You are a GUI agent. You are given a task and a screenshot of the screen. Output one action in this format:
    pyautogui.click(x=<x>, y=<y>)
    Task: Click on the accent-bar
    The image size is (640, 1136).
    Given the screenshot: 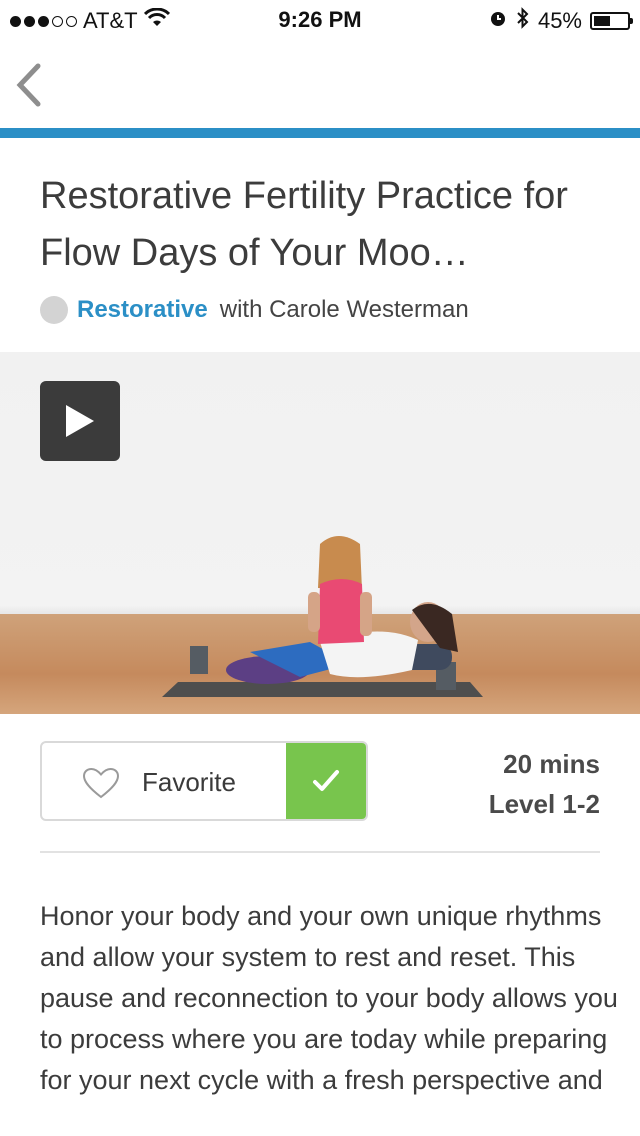 What is the action you would take?
    pyautogui.click(x=320, y=133)
    